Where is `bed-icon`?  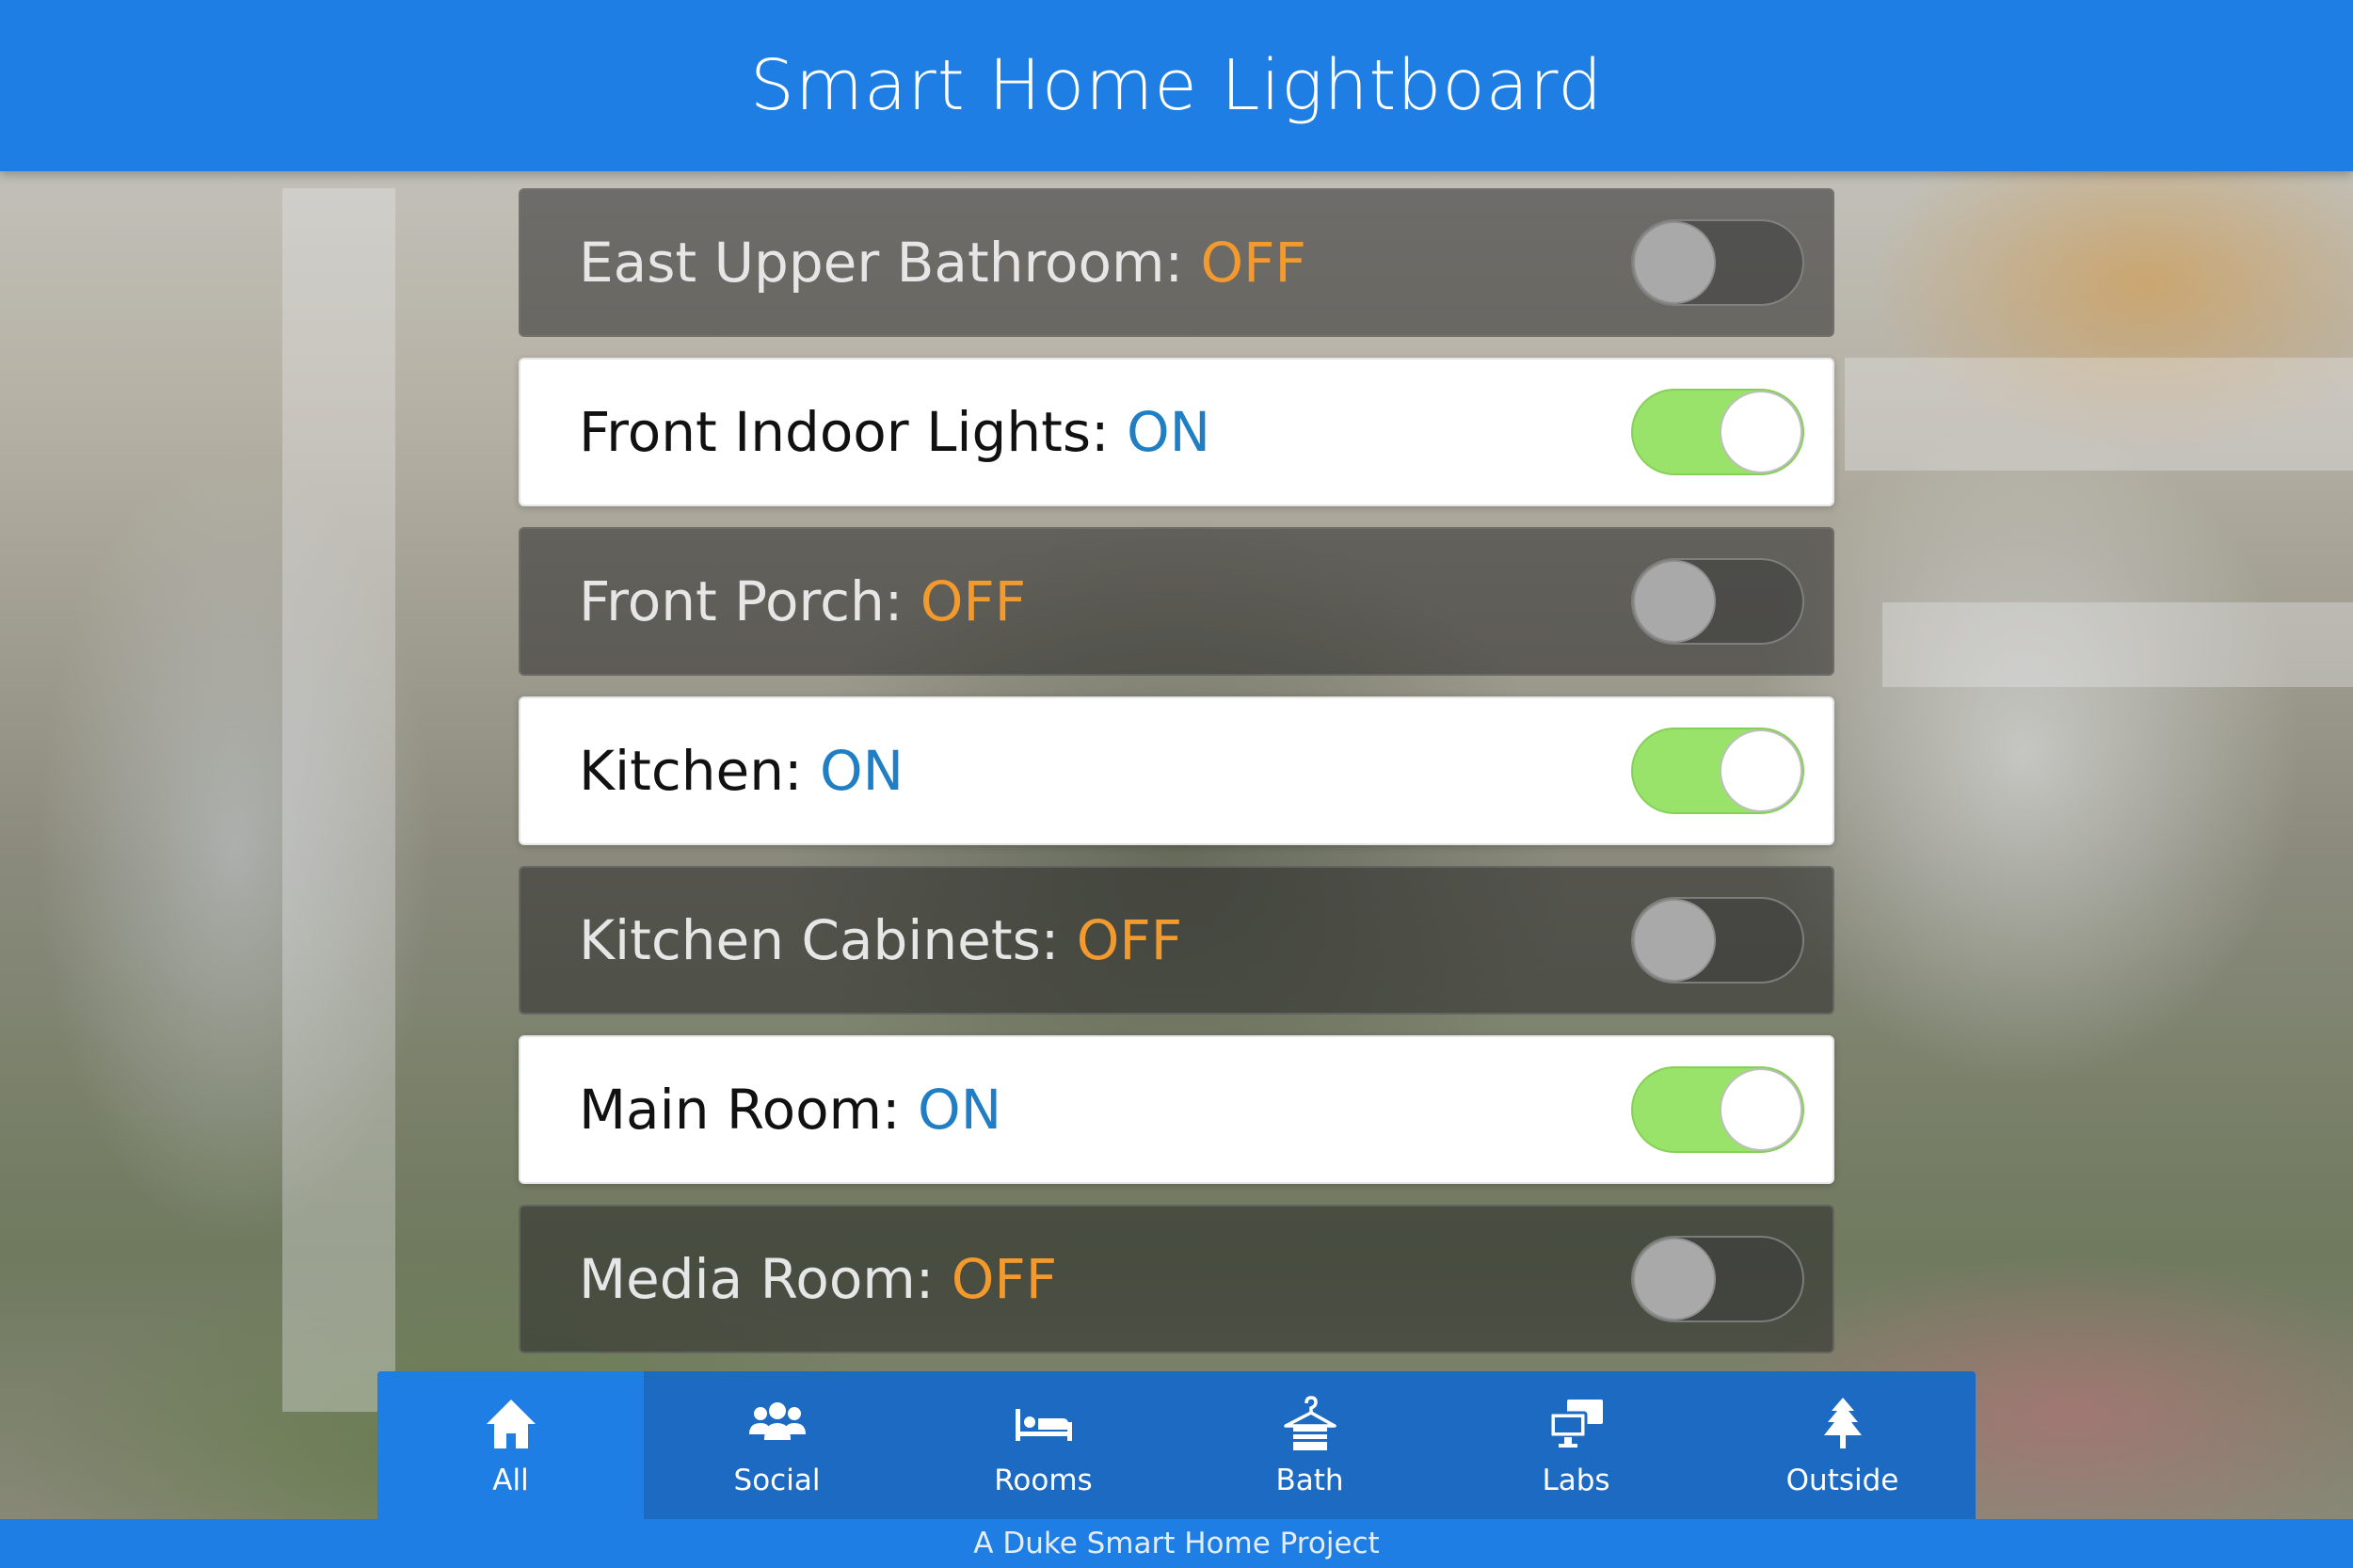
bed-icon is located at coordinates (1044, 1424).